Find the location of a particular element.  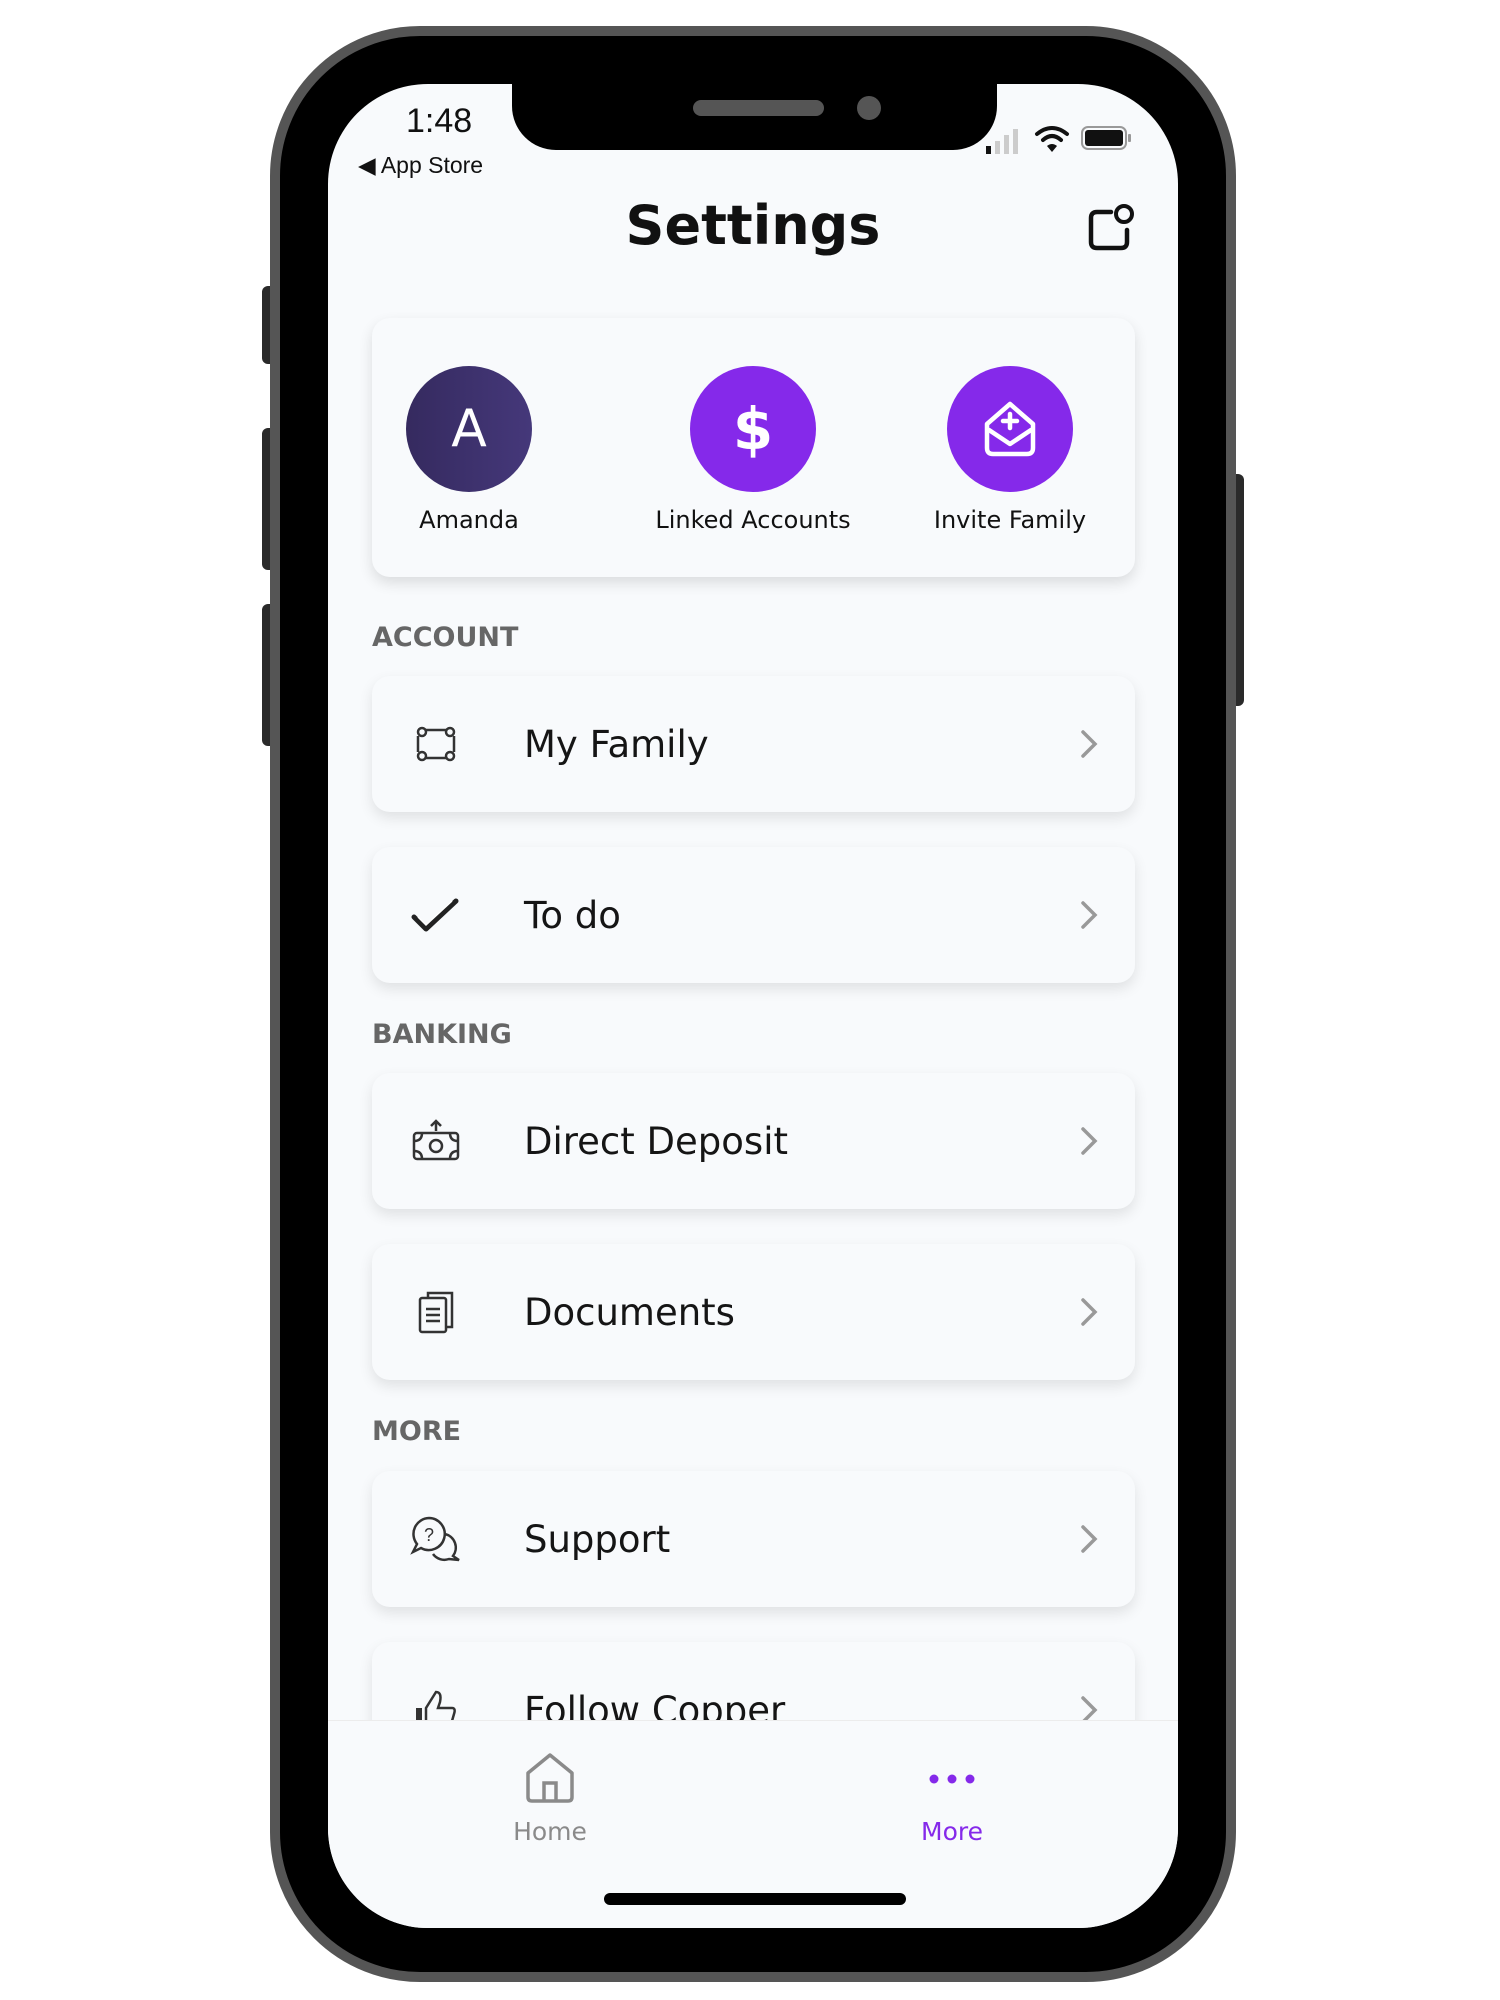

signal-icon is located at coordinates (1002, 141).